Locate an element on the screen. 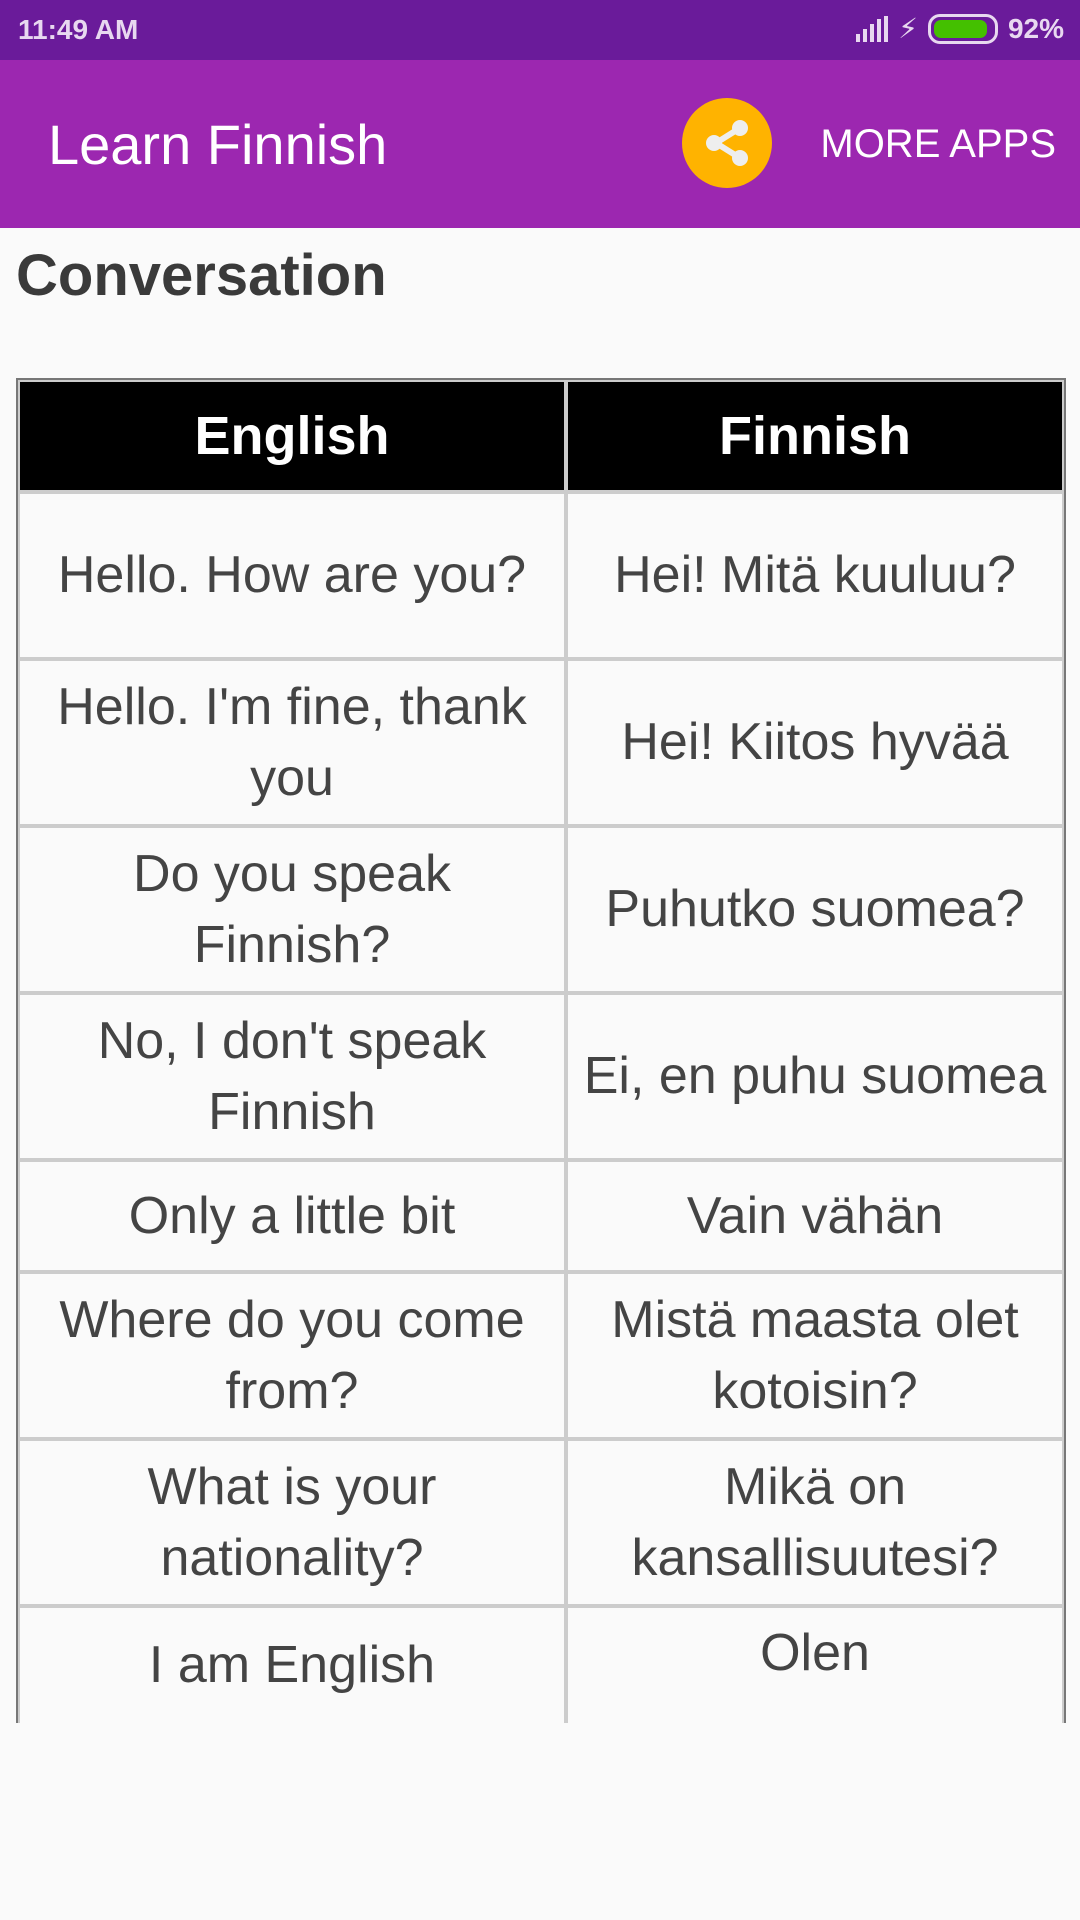 This screenshot has height=1920, width=1080. battery-icon is located at coordinates (962, 28).